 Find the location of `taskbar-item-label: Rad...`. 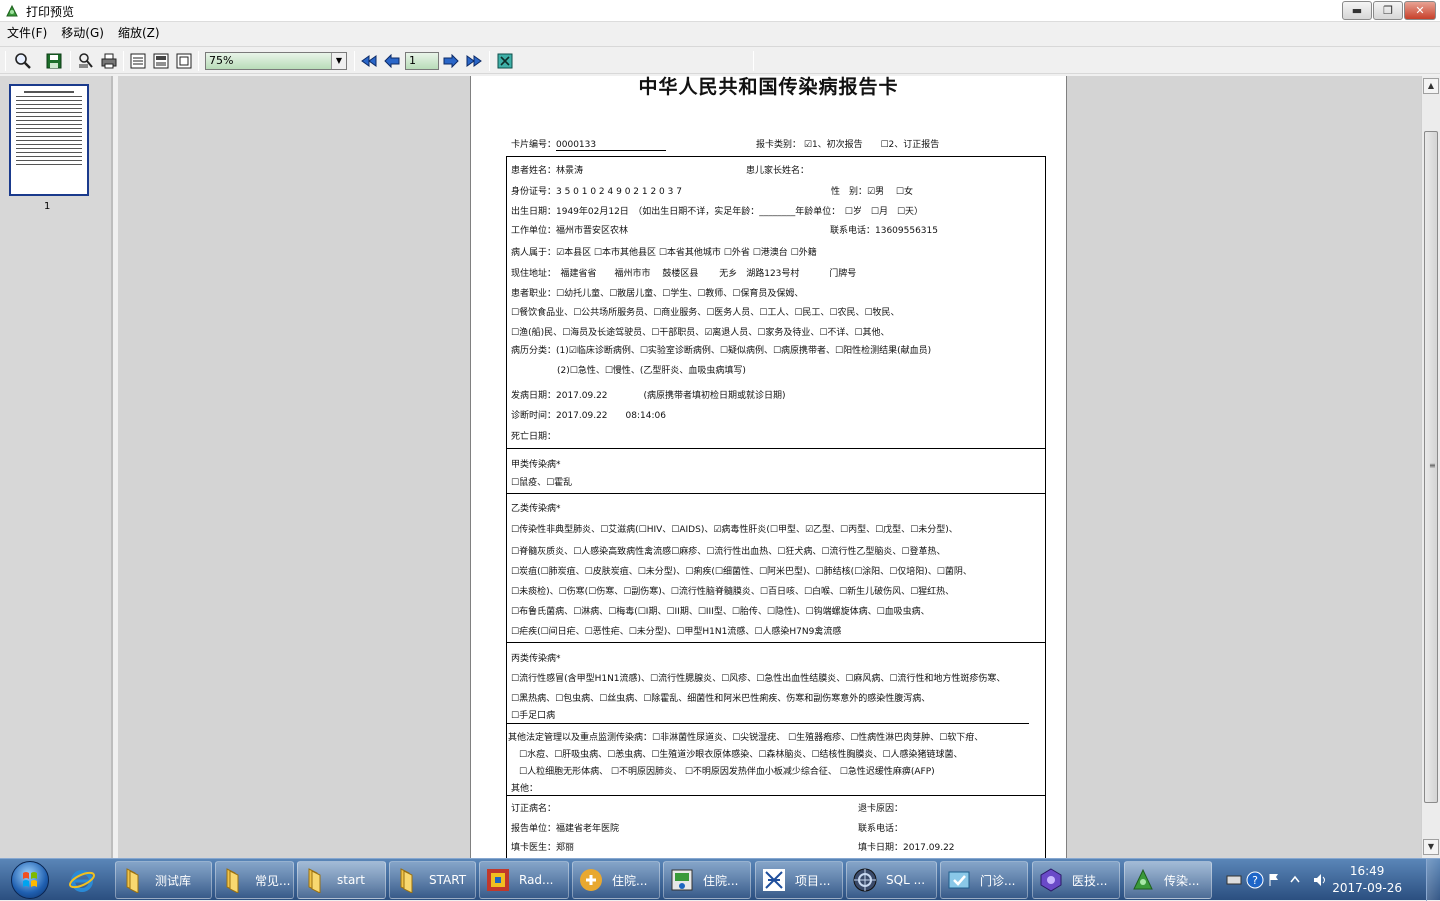

taskbar-item-label: Rad... is located at coordinates (536, 880).